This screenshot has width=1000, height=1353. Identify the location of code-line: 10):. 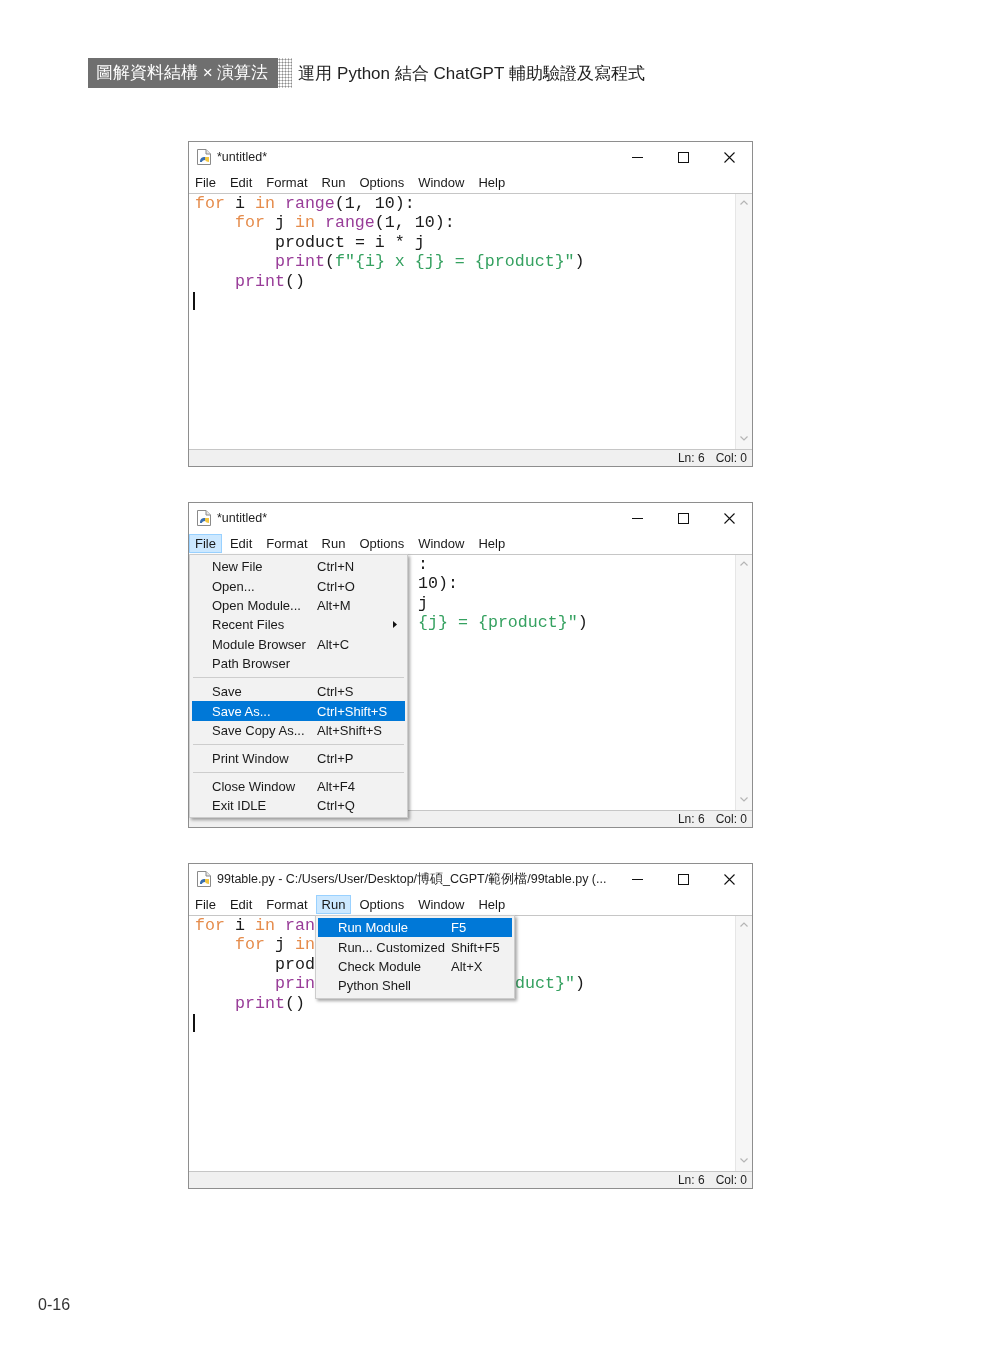
(438, 584).